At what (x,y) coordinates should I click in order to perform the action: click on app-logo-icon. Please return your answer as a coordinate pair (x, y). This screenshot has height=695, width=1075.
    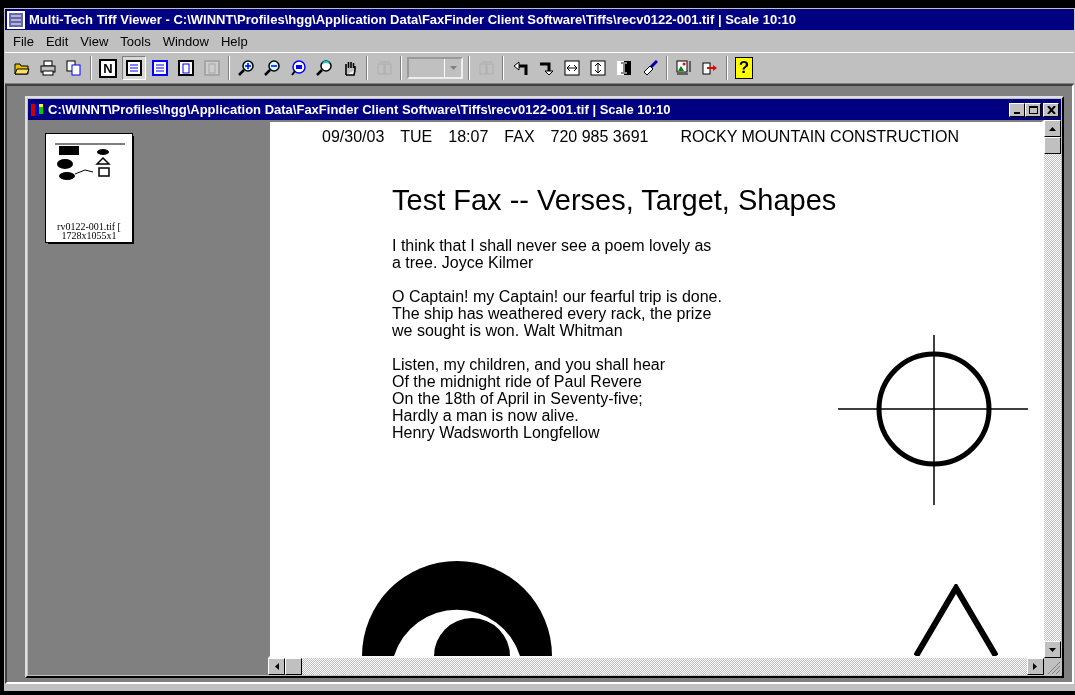
    Looking at the image, I should click on (16, 19).